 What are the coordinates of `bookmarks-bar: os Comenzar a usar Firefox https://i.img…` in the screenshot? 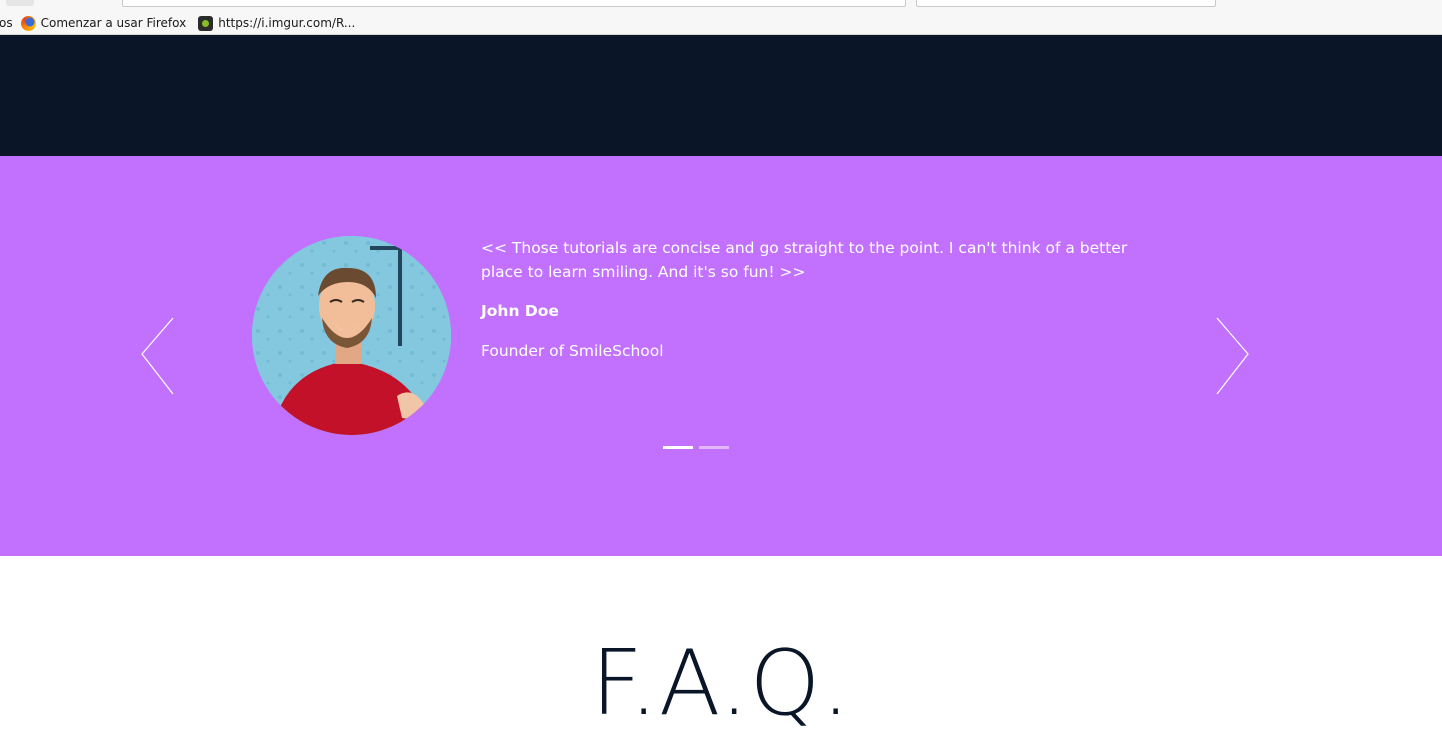 It's located at (183, 23).